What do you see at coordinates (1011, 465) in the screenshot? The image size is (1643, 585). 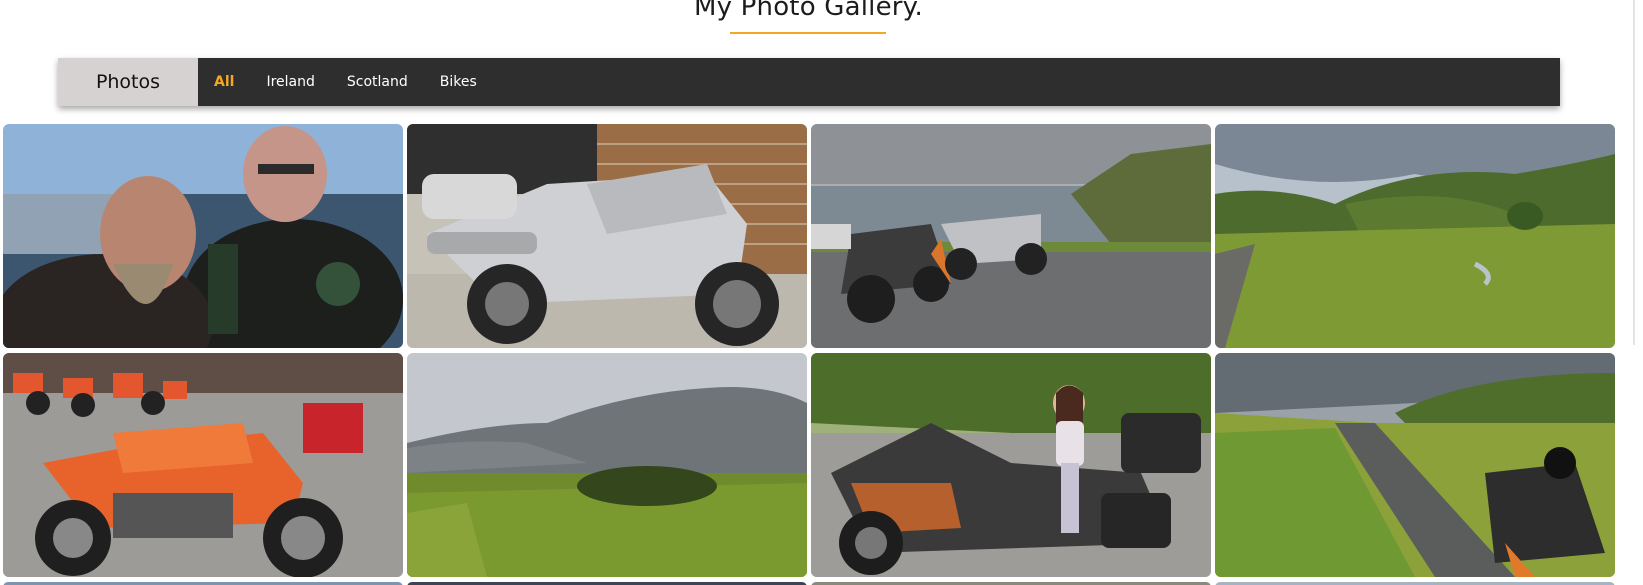 I see `photo-child-on-motorcycle` at bounding box center [1011, 465].